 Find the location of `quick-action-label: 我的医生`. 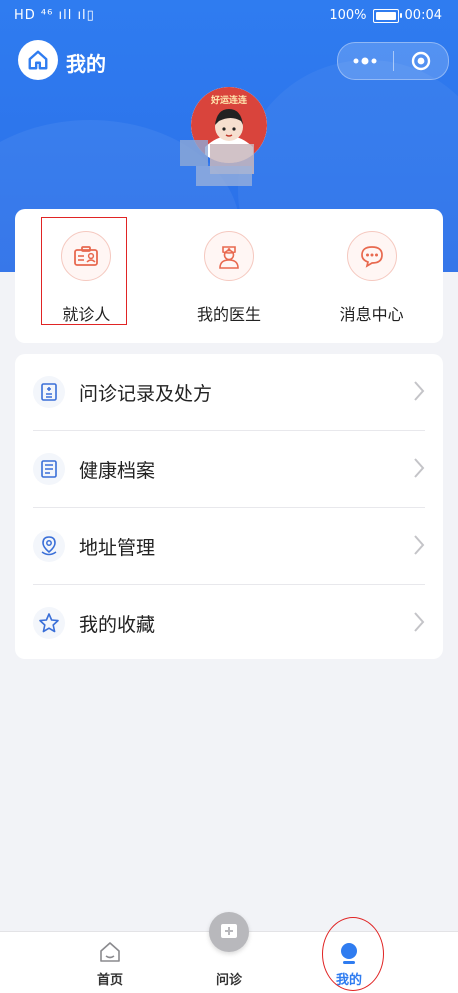

quick-action-label: 我的医生 is located at coordinates (229, 314).